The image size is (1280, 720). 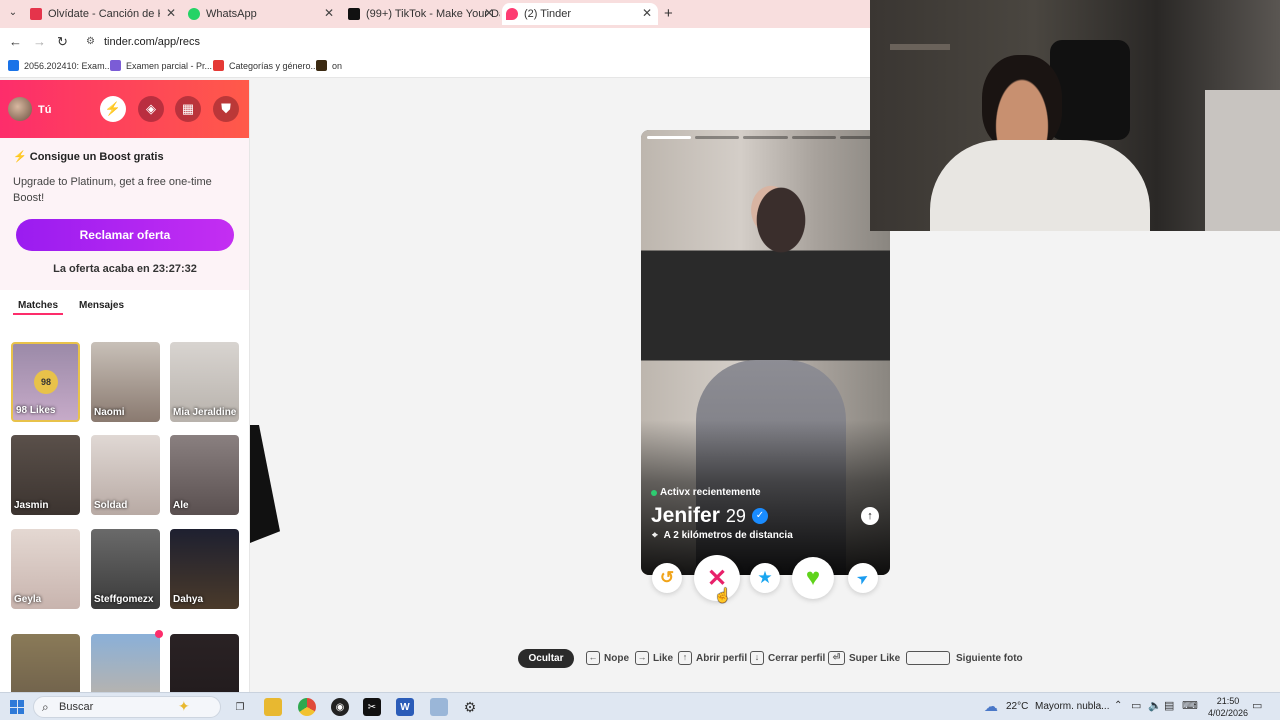 What do you see at coordinates (88, 156) in the screenshot?
I see `boost-promo-title: ⚡ Consigue un Boost gratis` at bounding box center [88, 156].